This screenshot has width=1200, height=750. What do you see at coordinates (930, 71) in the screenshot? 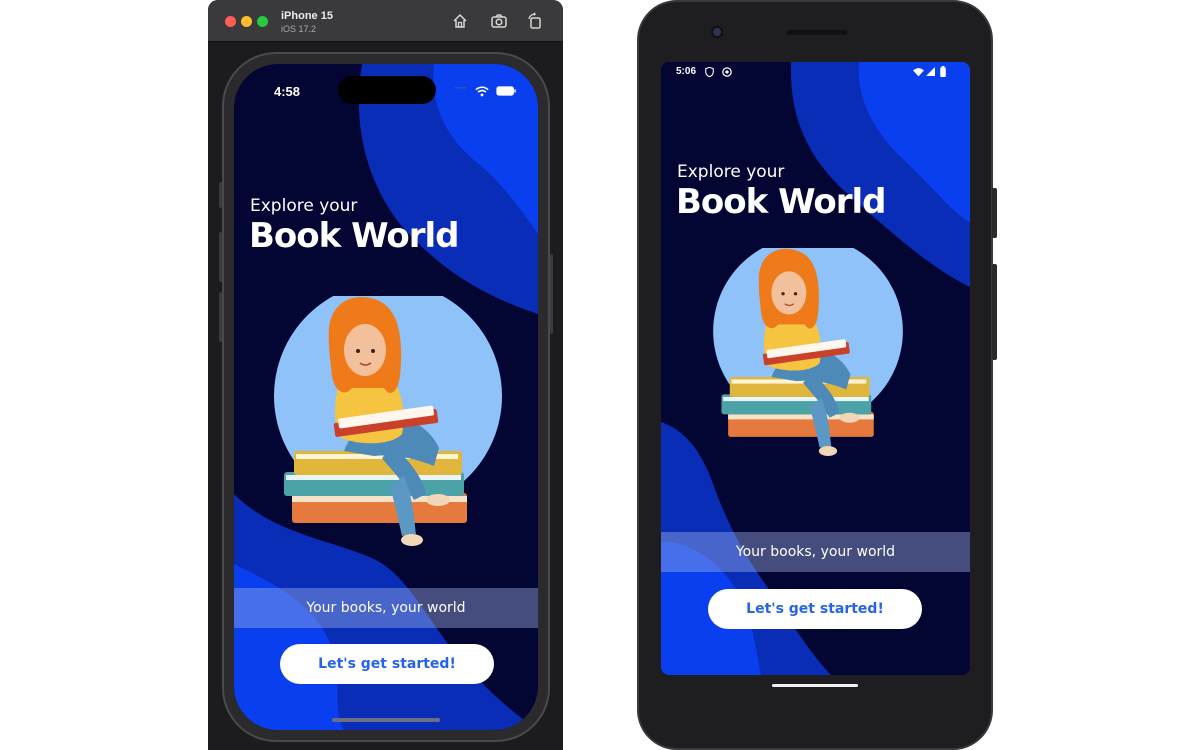
I see `signal-icon` at bounding box center [930, 71].